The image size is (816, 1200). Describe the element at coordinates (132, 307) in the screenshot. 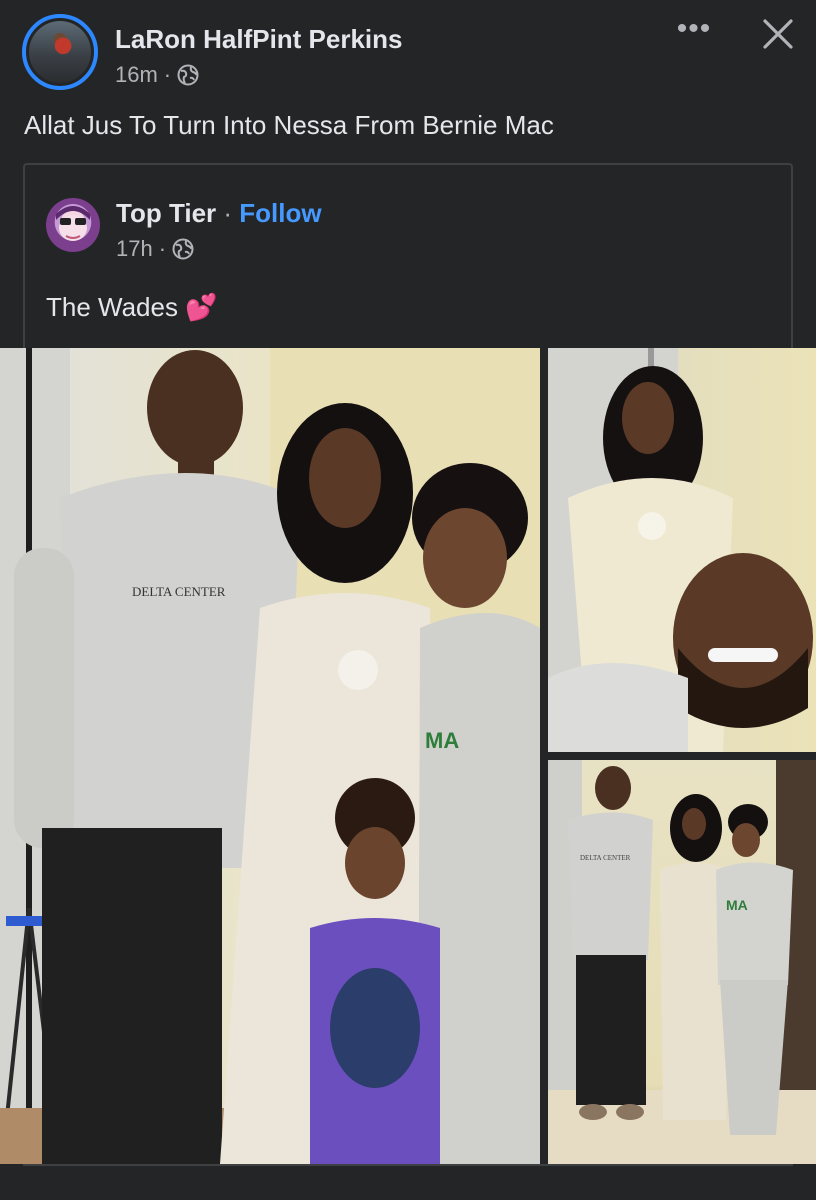

I see `shared-post-text: The Wades 💕` at that location.